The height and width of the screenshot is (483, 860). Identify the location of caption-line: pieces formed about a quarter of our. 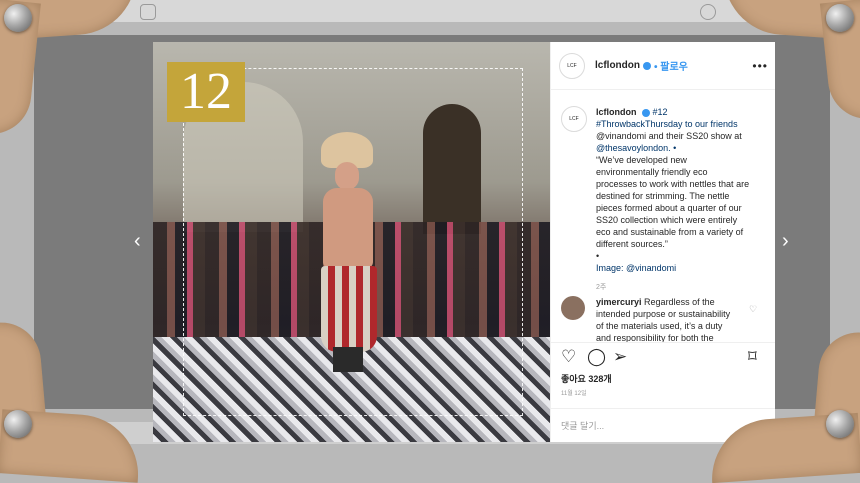
(669, 208).